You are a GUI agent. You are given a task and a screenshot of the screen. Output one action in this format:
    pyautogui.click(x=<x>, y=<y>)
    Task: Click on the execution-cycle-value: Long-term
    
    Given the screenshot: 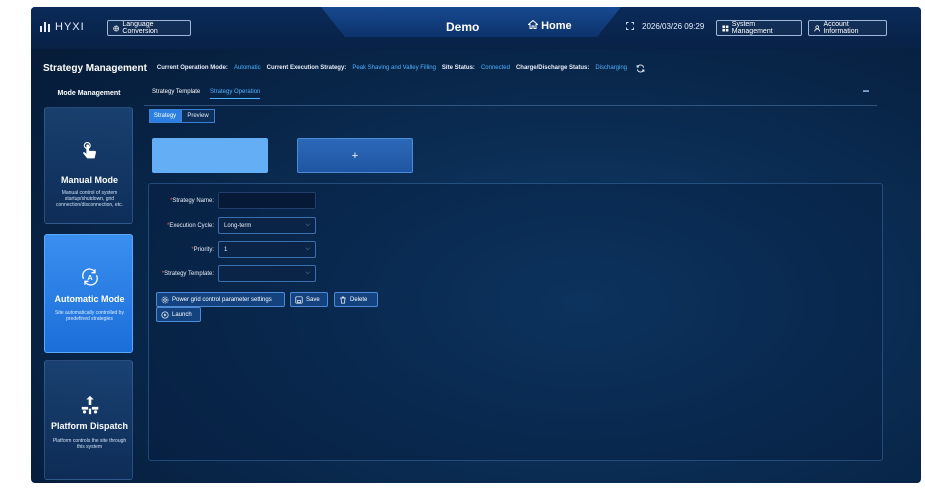 What is the action you would take?
    pyautogui.click(x=238, y=225)
    